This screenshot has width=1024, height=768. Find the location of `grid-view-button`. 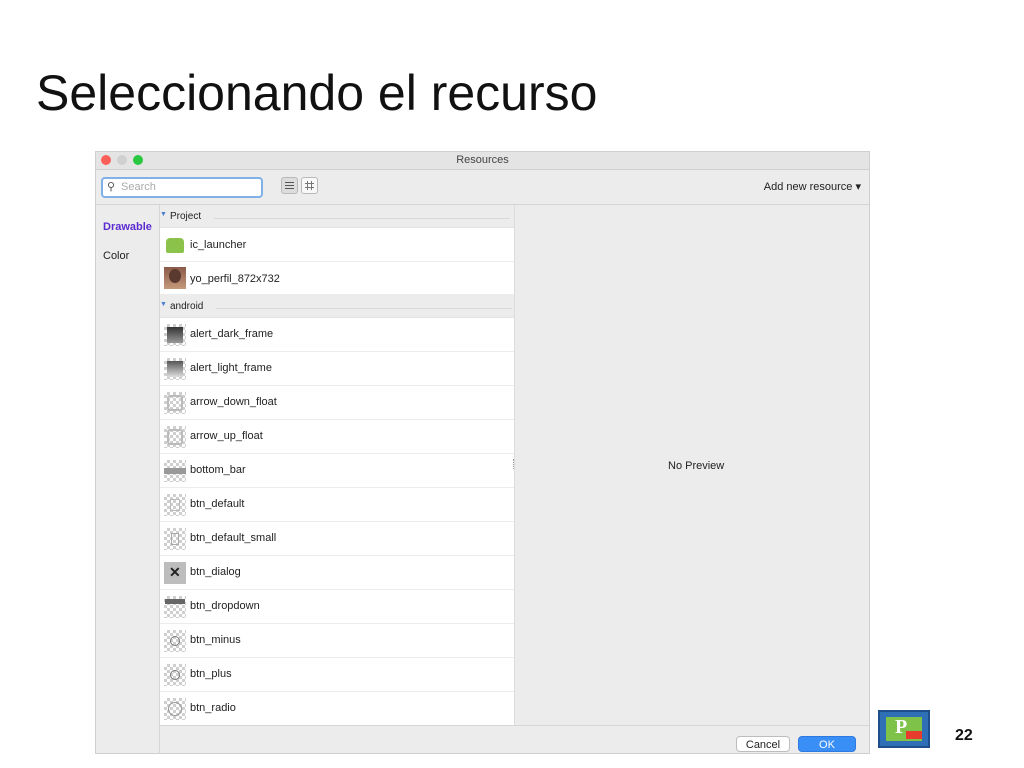

grid-view-button is located at coordinates (309, 185).